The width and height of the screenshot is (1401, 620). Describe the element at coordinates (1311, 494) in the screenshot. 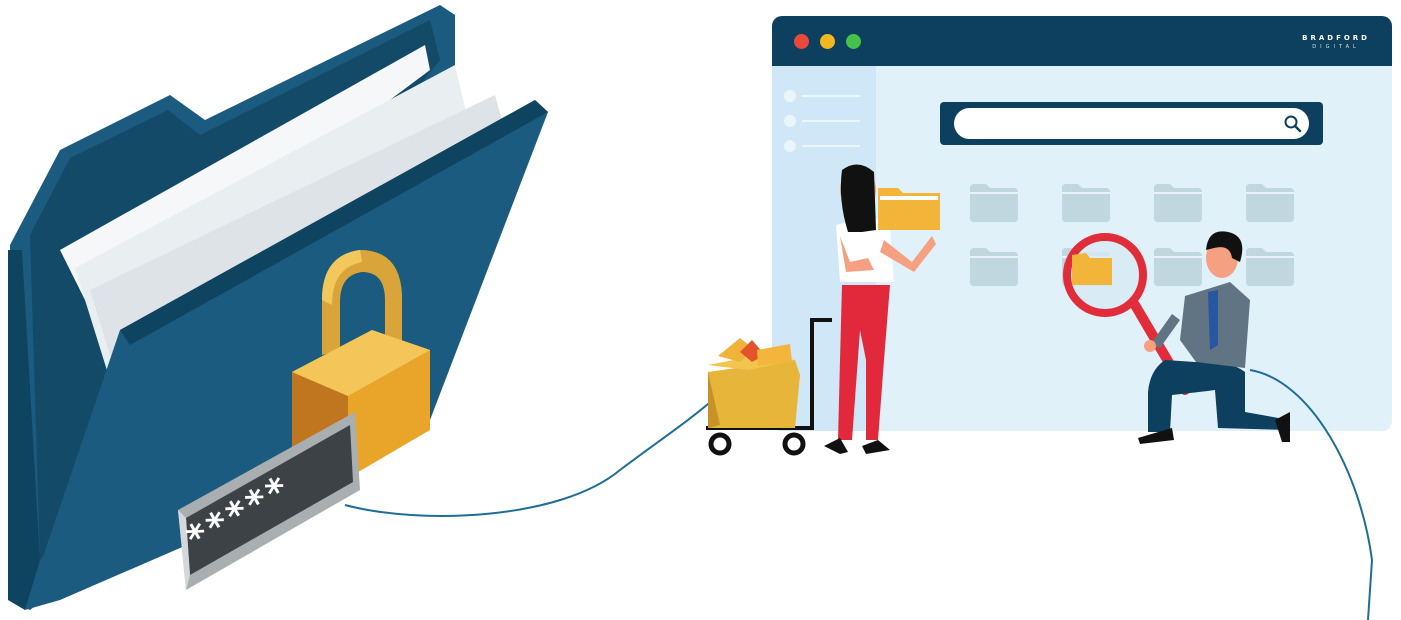

I see `connector-line` at that location.